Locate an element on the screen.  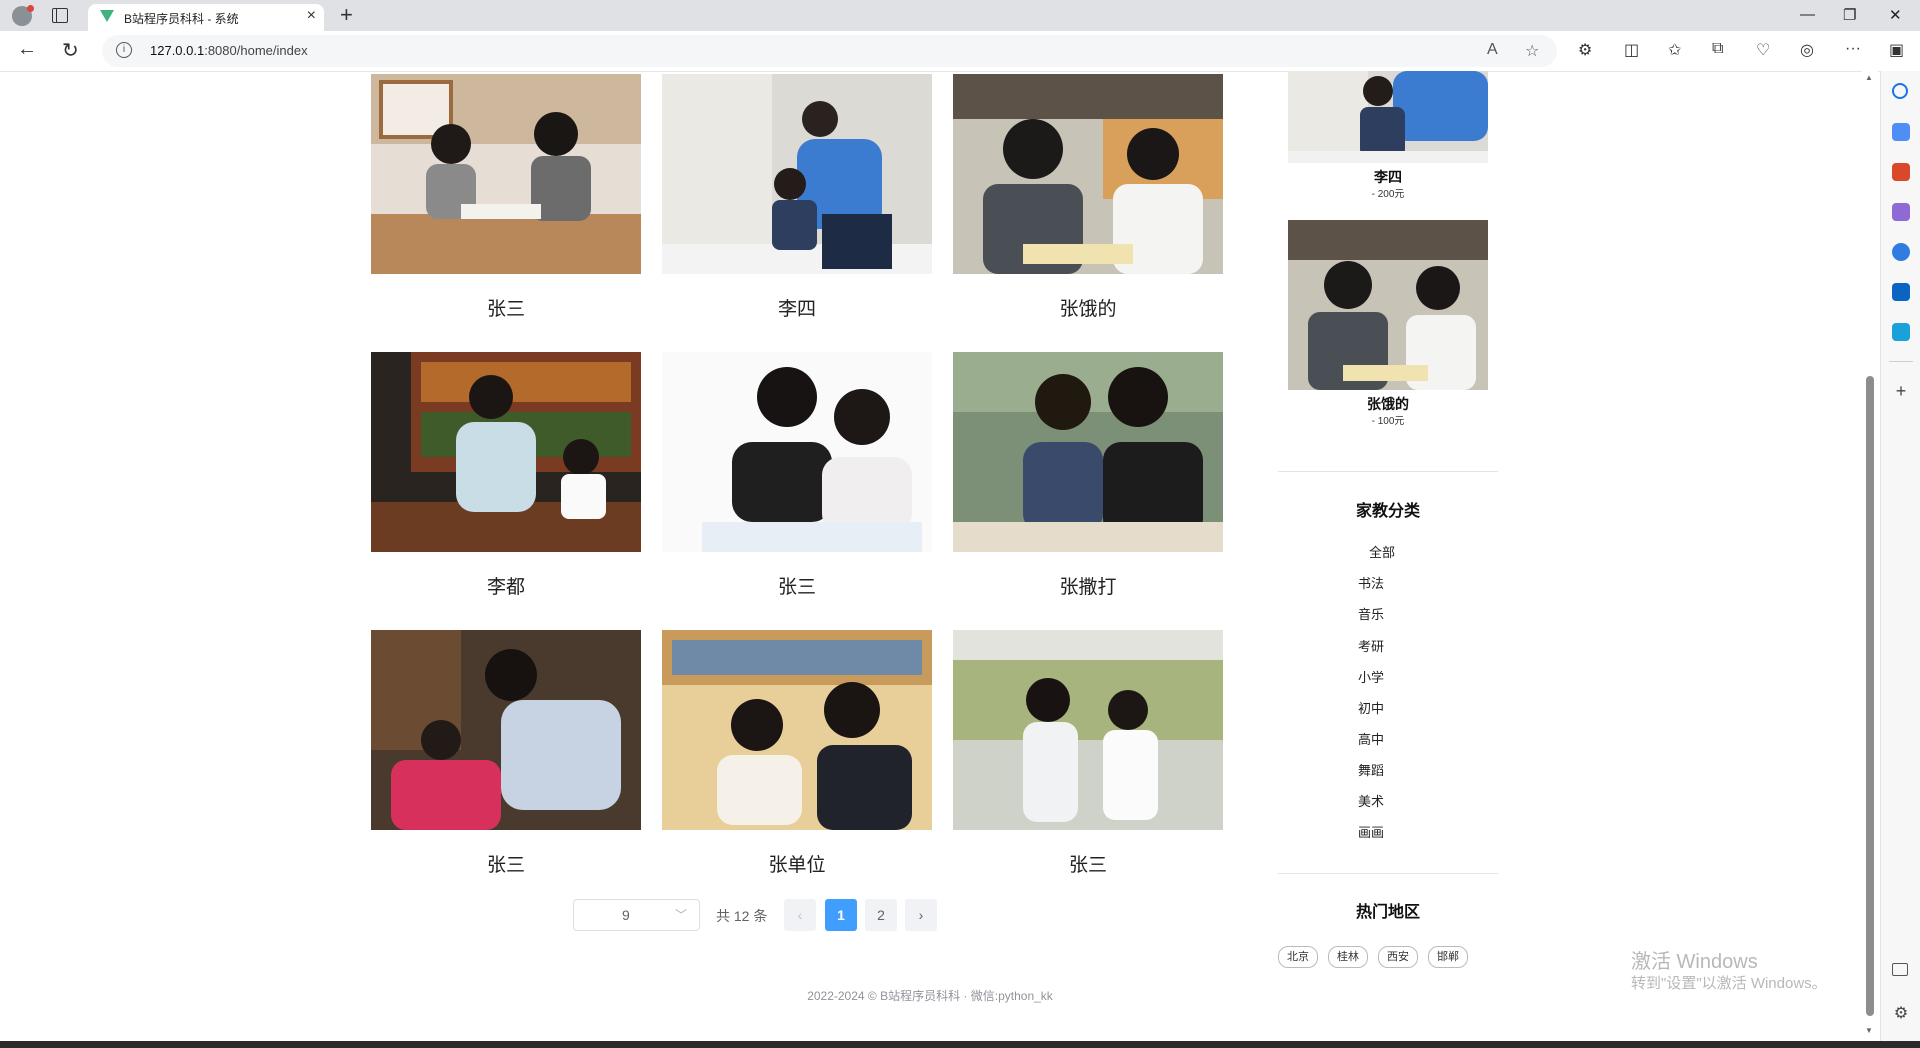
scroll-up-icon: ▲ is located at coordinates (1869, 77).